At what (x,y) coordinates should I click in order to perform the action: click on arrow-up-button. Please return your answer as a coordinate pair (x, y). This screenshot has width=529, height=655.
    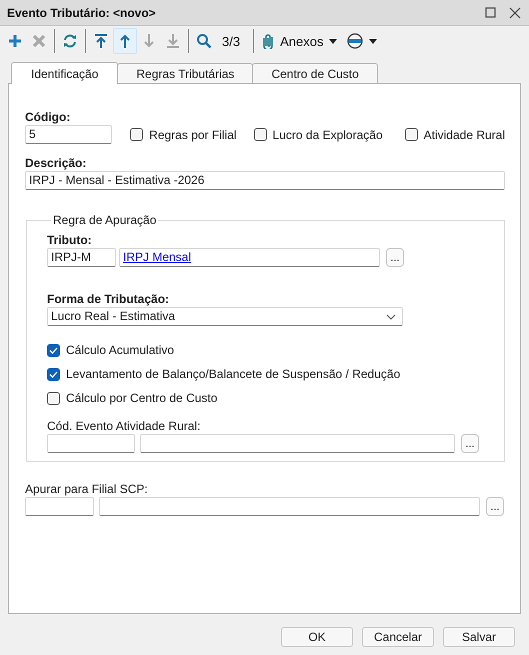
    Looking at the image, I should click on (125, 41).